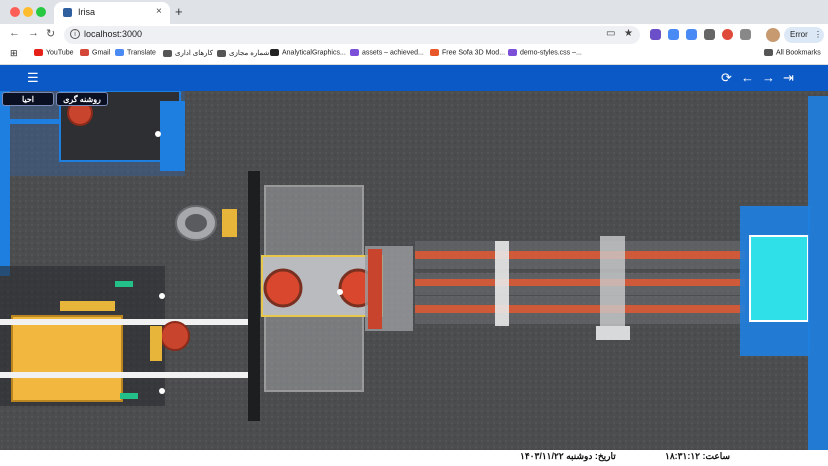 Image resolution: width=828 pixels, height=466 pixels. I want to click on error-button: Error ⋮, so click(804, 35).